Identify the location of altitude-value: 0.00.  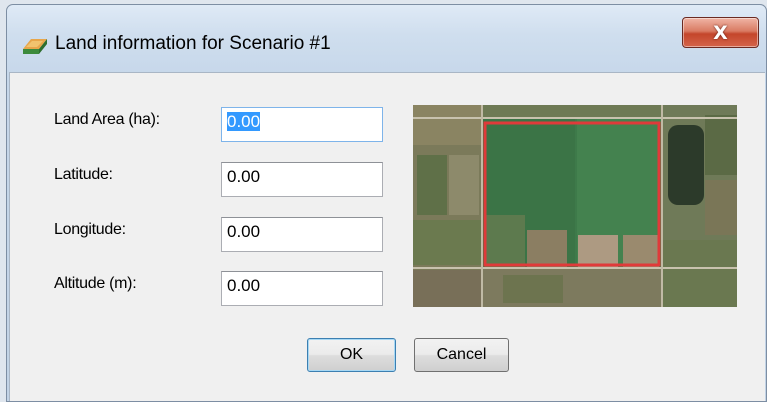
(244, 285).